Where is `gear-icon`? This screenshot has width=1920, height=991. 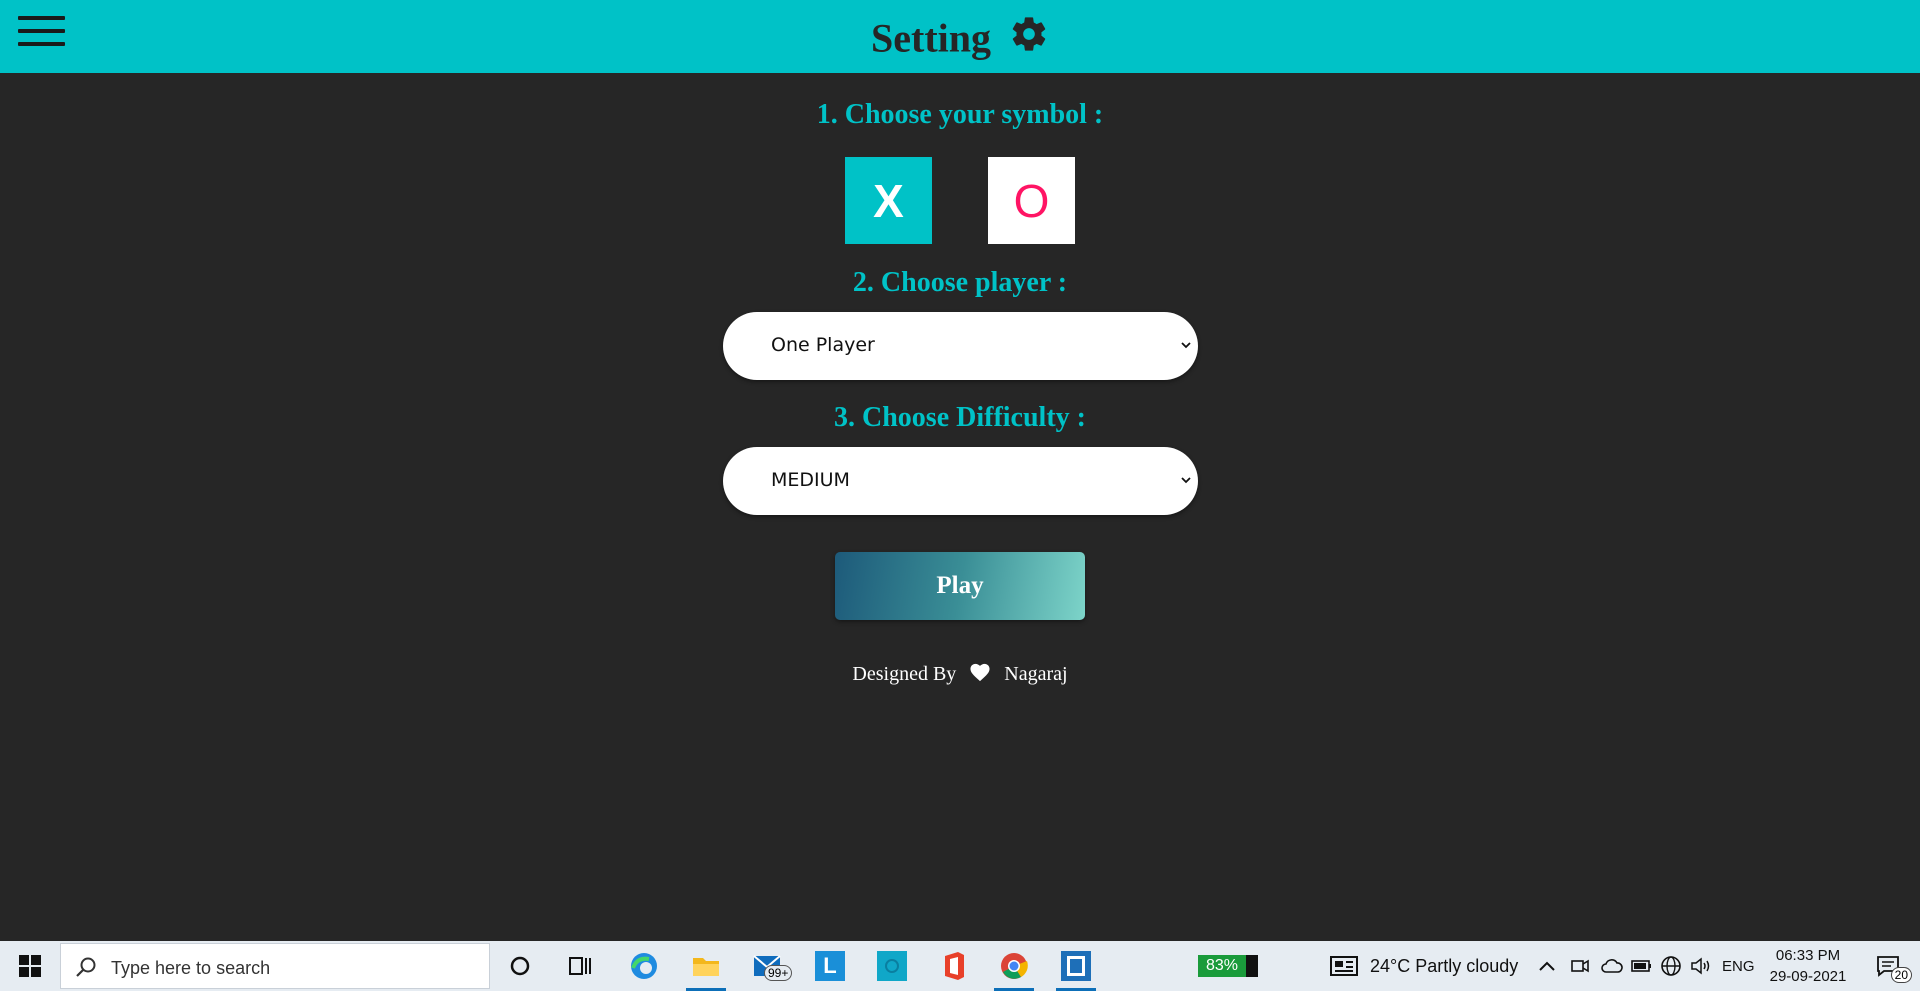 gear-icon is located at coordinates (1029, 34).